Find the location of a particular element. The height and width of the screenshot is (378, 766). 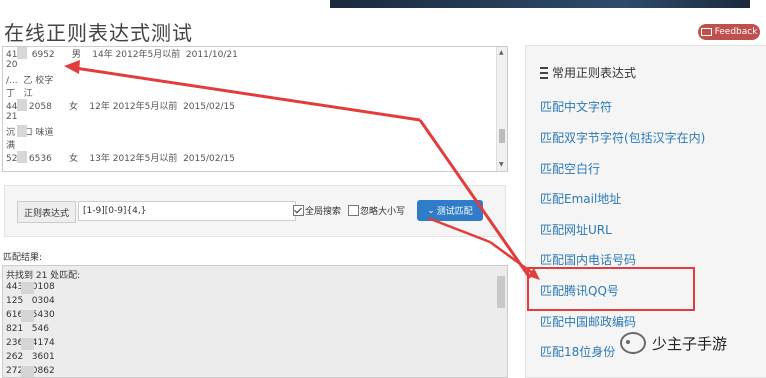

feedback-button: Feedback is located at coordinates (729, 32).